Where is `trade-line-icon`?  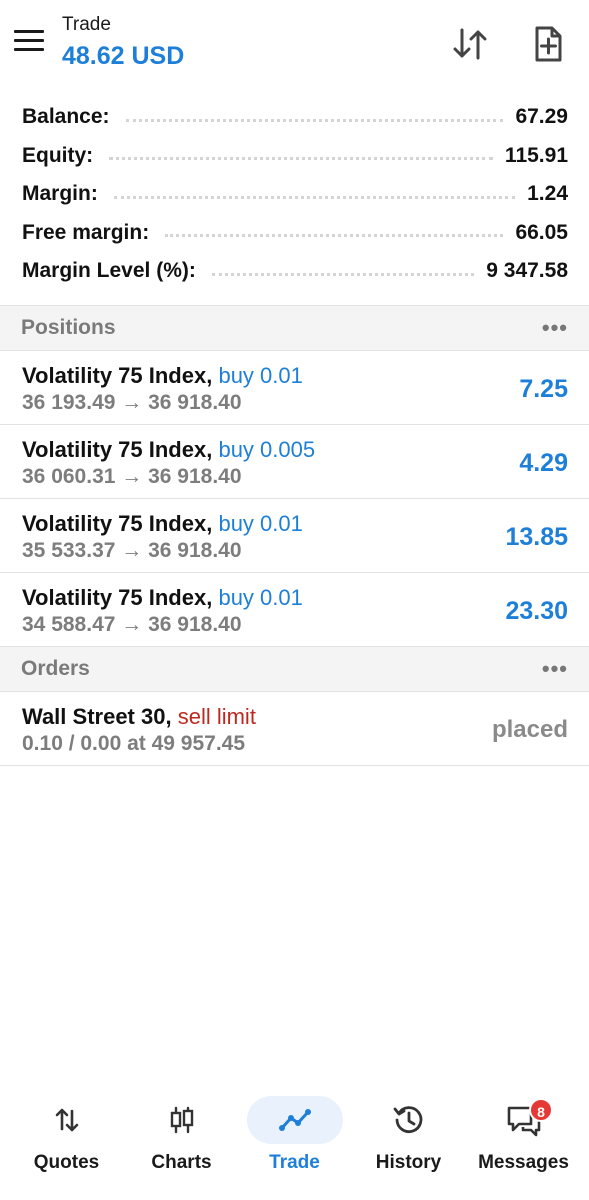 trade-line-icon is located at coordinates (294, 1120).